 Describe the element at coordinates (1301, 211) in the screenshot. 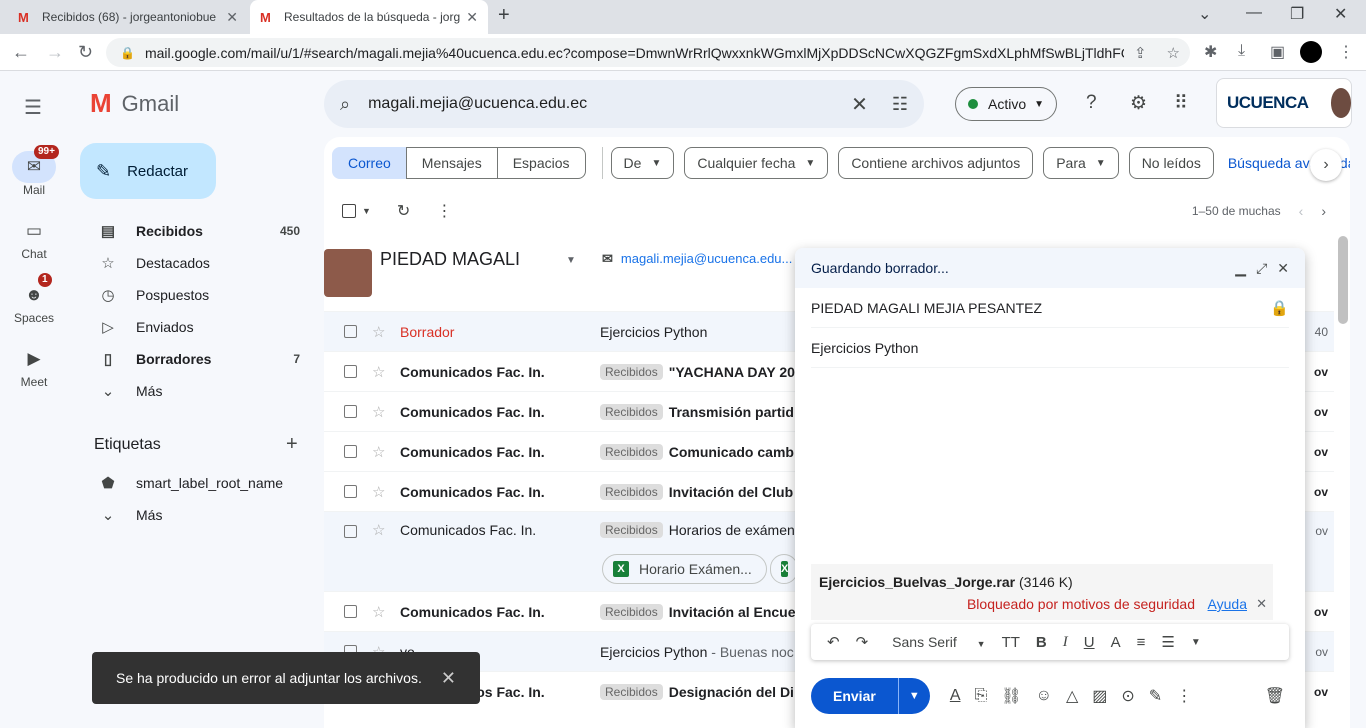

I see `chevron-left-icon: ‹` at that location.